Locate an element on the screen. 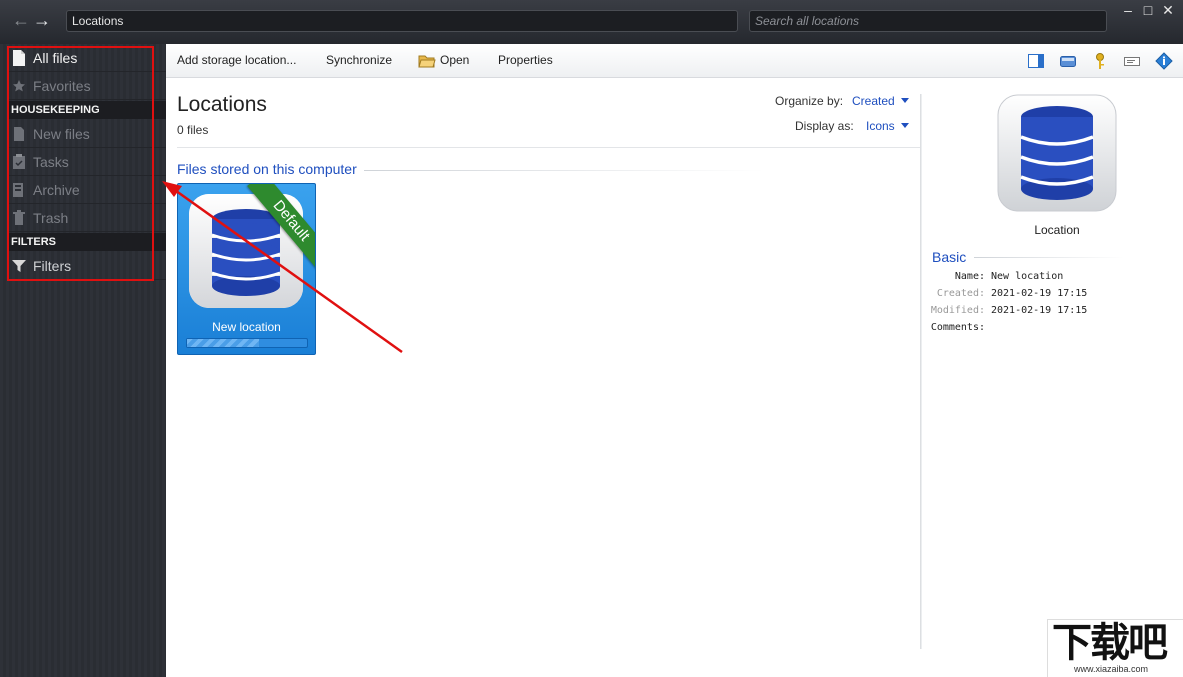 This screenshot has width=1183, height=677. close-icon: ✕ is located at coordinates (1168, 10).